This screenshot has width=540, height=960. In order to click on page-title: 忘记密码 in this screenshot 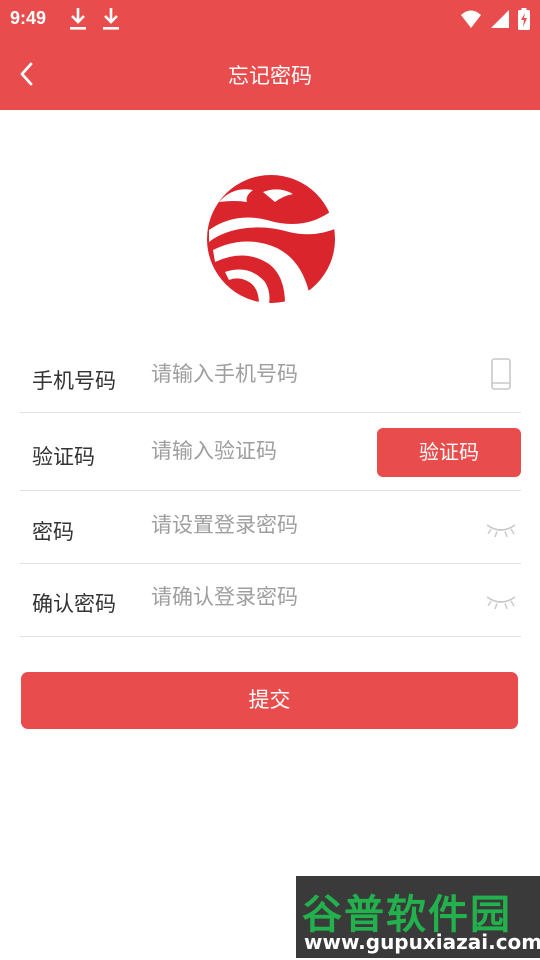, I will do `click(270, 76)`.